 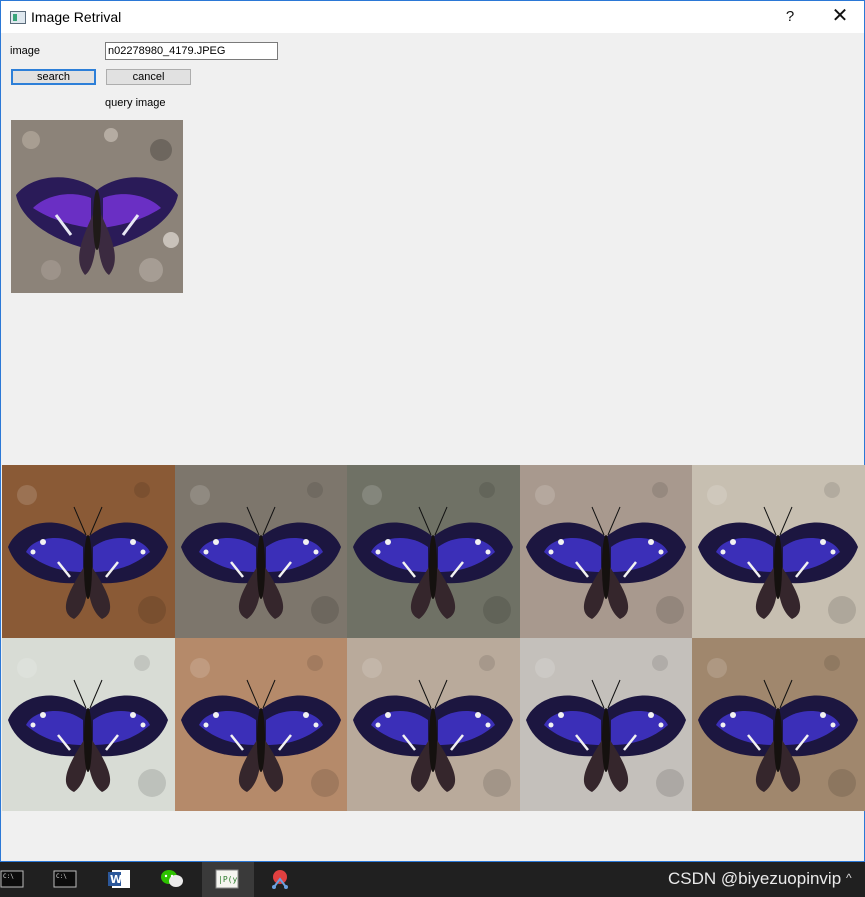 What do you see at coordinates (432, 17) in the screenshot?
I see `title-bar: Image Retrival ? ✕` at bounding box center [432, 17].